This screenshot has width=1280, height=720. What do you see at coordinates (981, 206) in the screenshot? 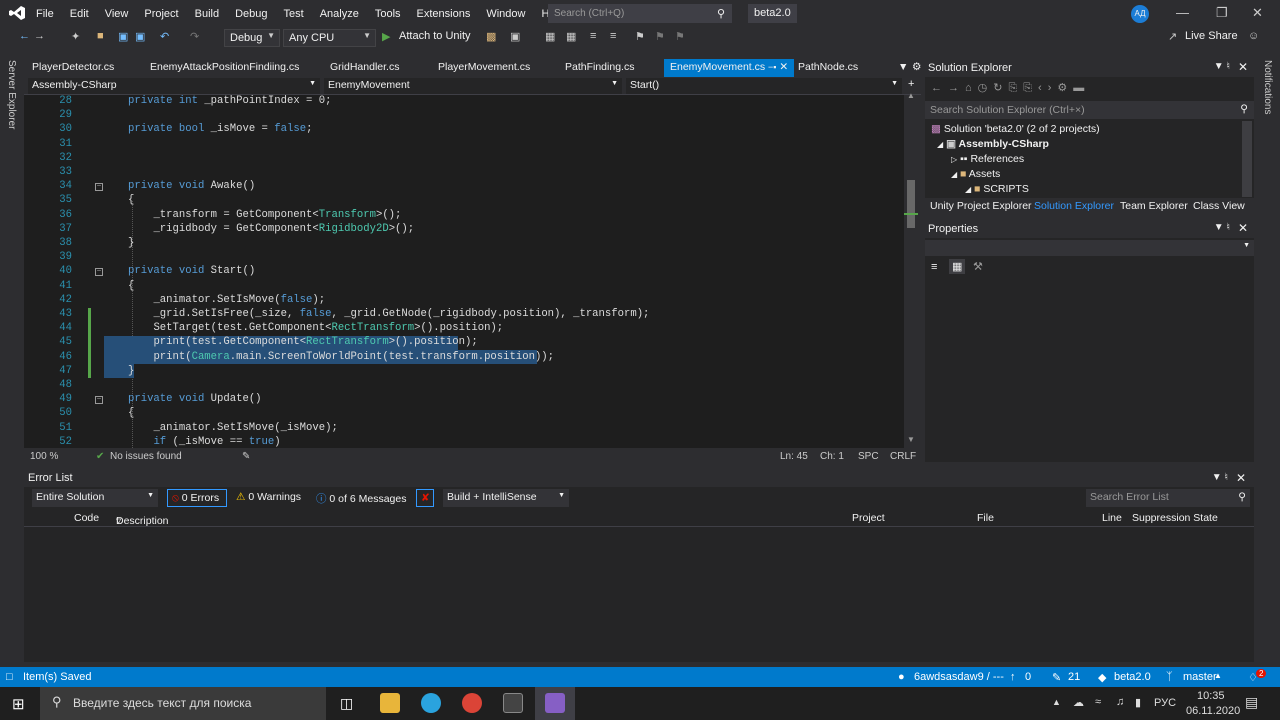
I see `tab-unity-project-explorer: Unity Project Explorer` at bounding box center [981, 206].